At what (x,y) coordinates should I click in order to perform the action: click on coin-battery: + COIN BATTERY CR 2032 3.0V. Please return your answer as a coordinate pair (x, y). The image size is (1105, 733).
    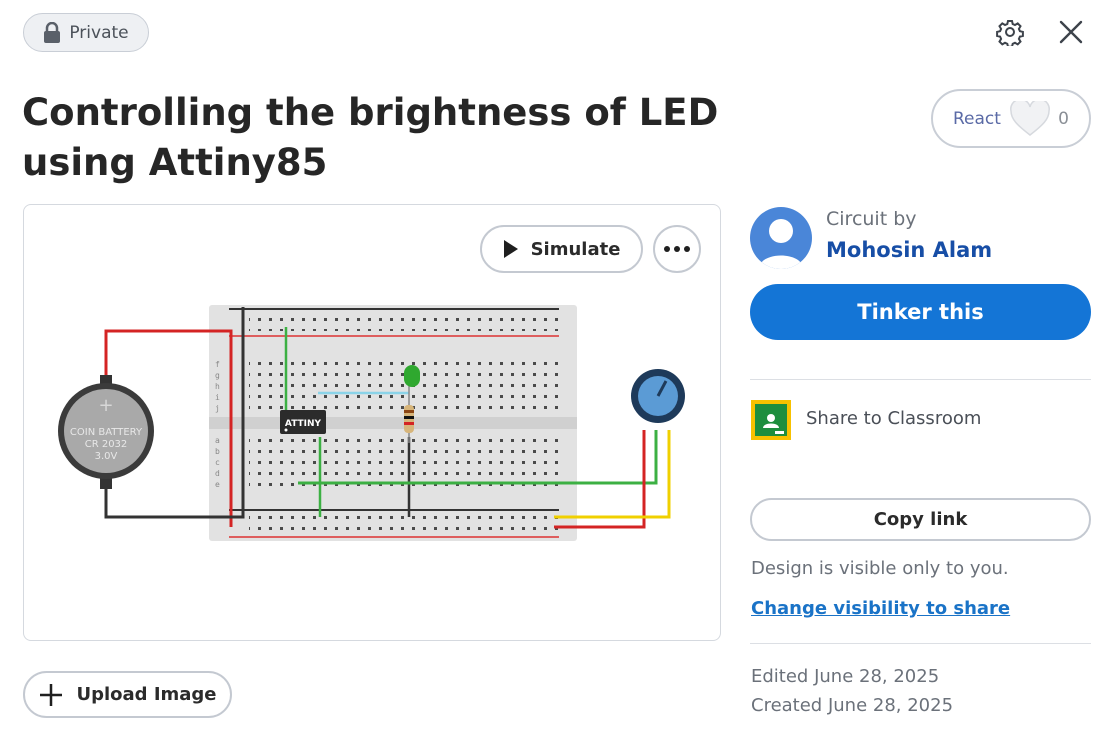
    Looking at the image, I should click on (106, 432).